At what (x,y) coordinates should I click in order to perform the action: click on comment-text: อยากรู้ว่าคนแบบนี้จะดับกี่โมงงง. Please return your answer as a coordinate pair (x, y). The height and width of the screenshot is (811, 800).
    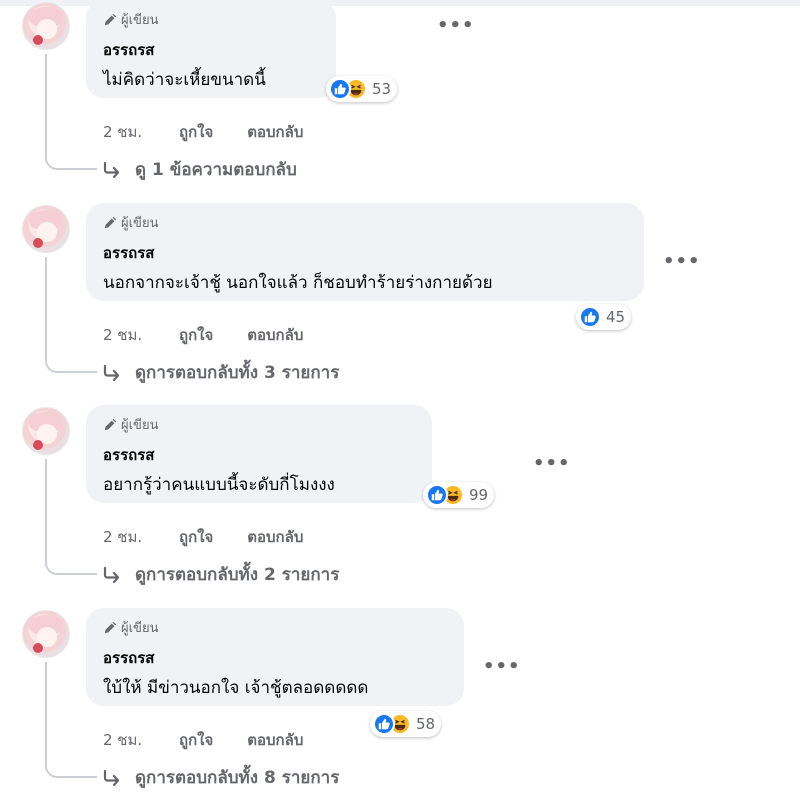
    Looking at the image, I should click on (219, 485).